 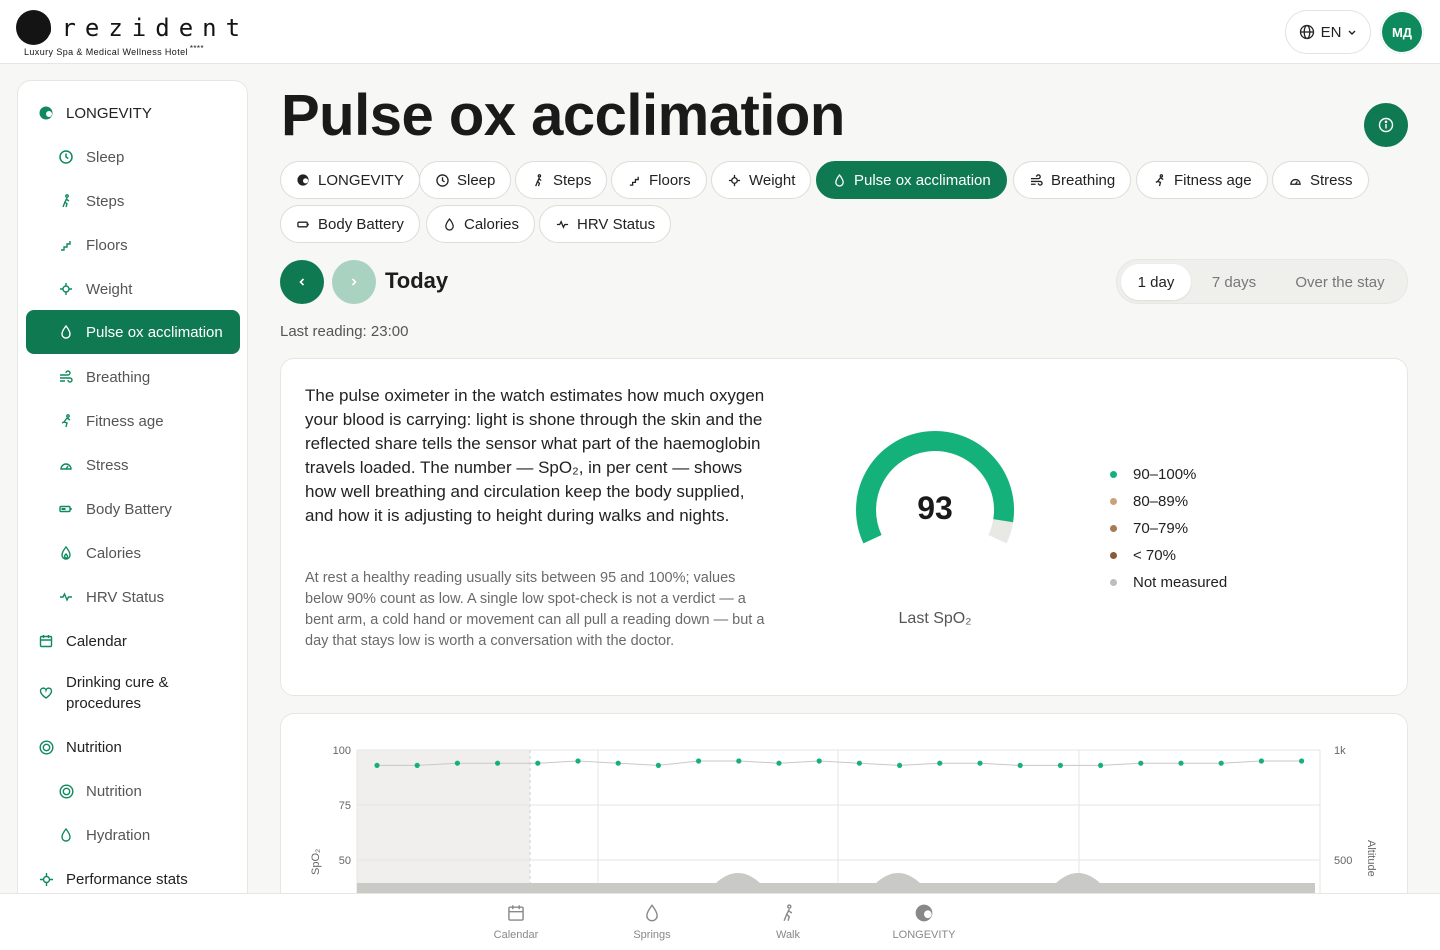 I want to click on chip-weight: Weight, so click(x=761, y=180).